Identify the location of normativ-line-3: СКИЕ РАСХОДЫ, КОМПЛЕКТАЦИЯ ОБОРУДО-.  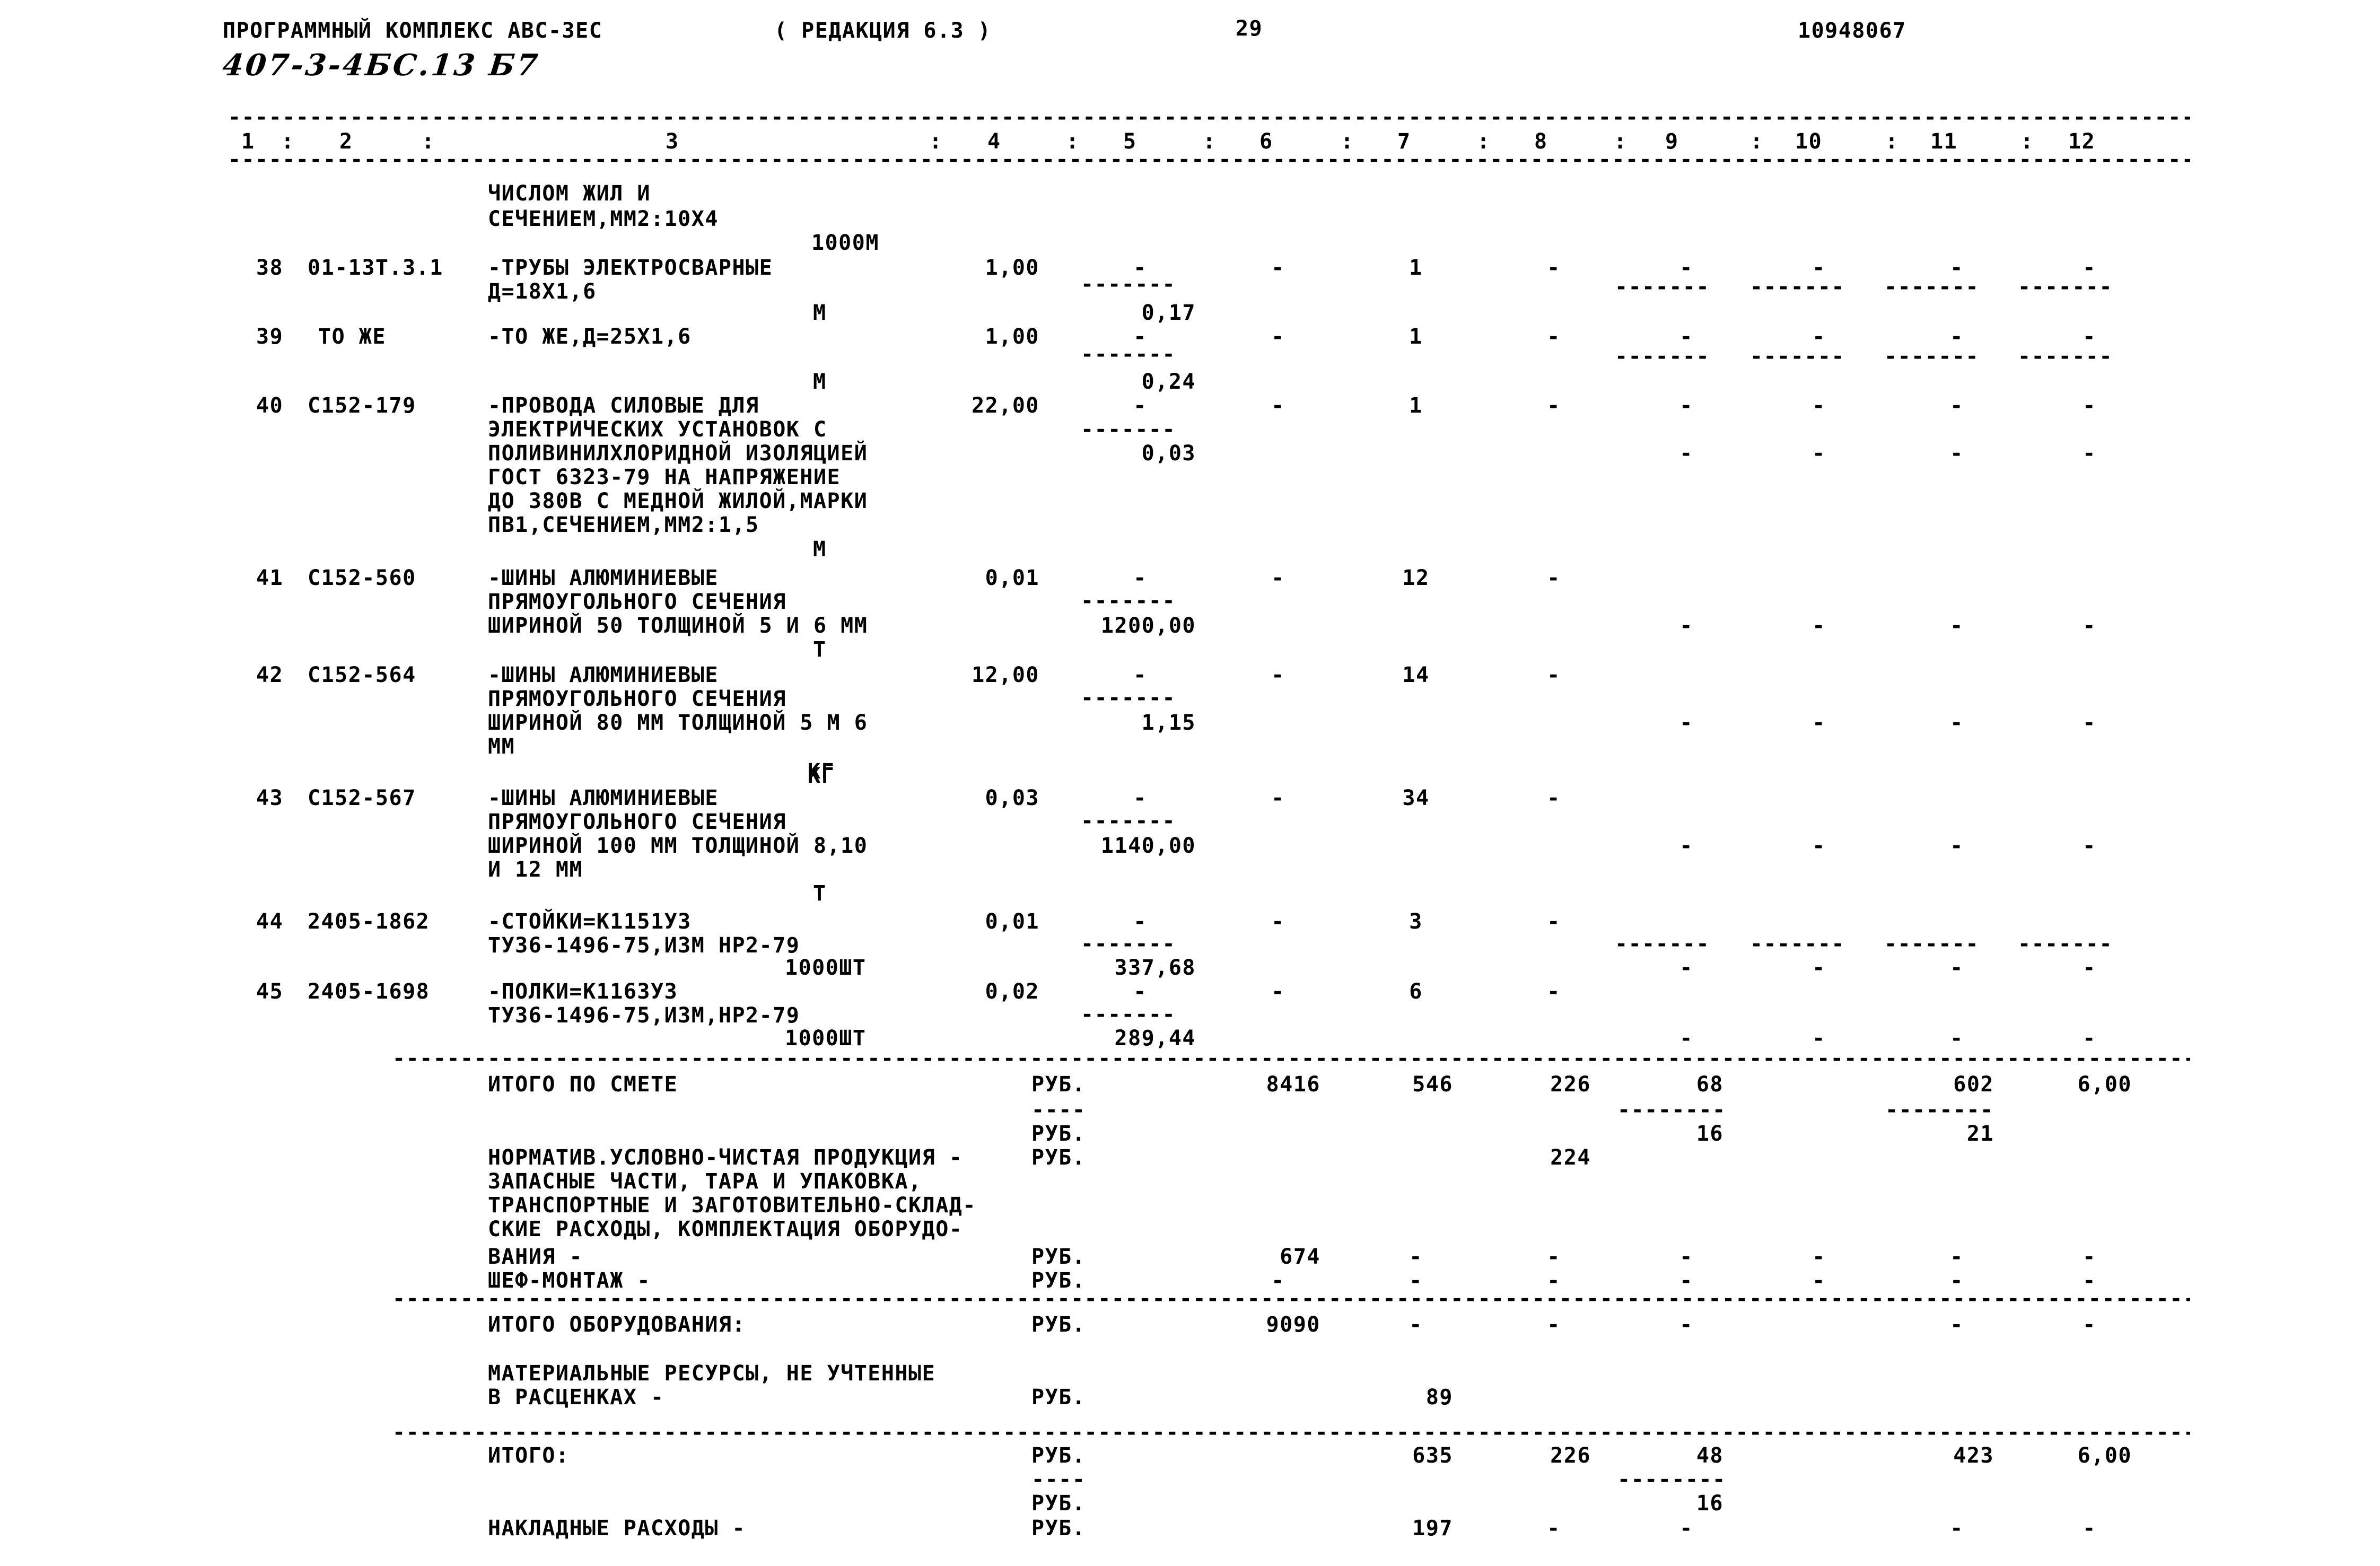
(725, 1229).